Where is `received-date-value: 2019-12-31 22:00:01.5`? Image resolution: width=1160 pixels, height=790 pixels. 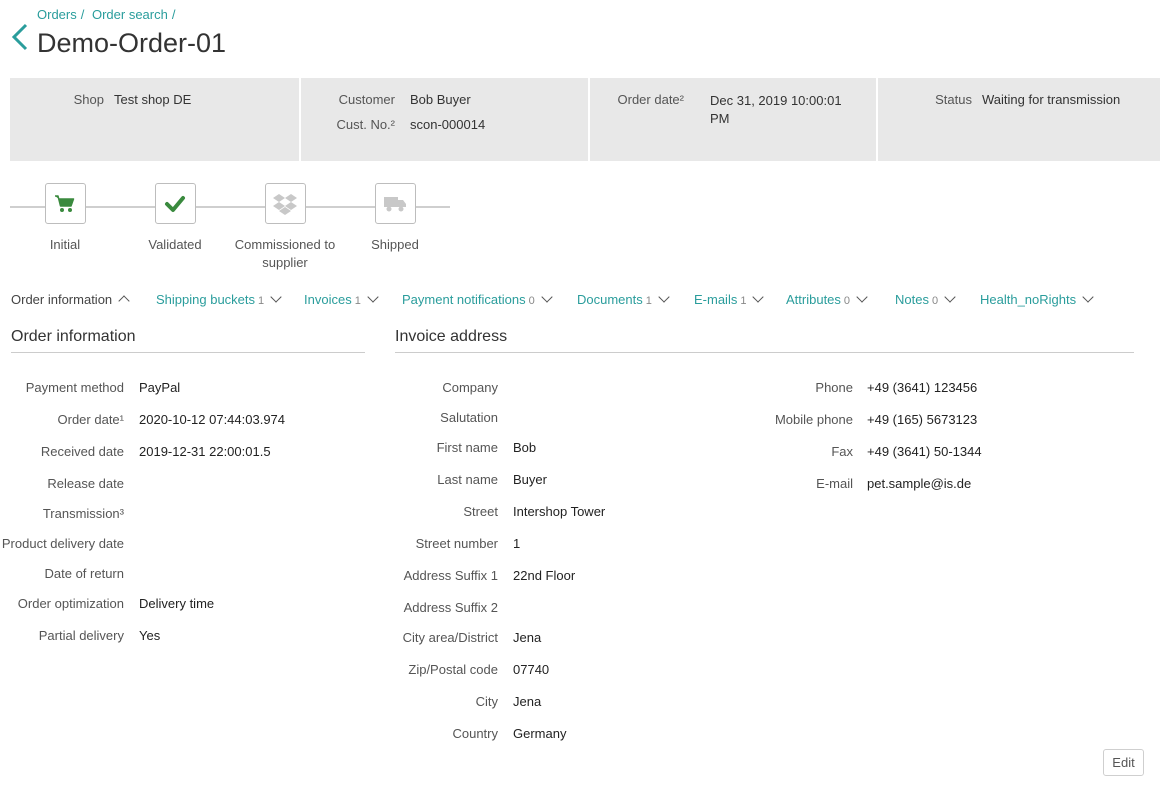
received-date-value: 2019-12-31 22:00:01.5 is located at coordinates (205, 451).